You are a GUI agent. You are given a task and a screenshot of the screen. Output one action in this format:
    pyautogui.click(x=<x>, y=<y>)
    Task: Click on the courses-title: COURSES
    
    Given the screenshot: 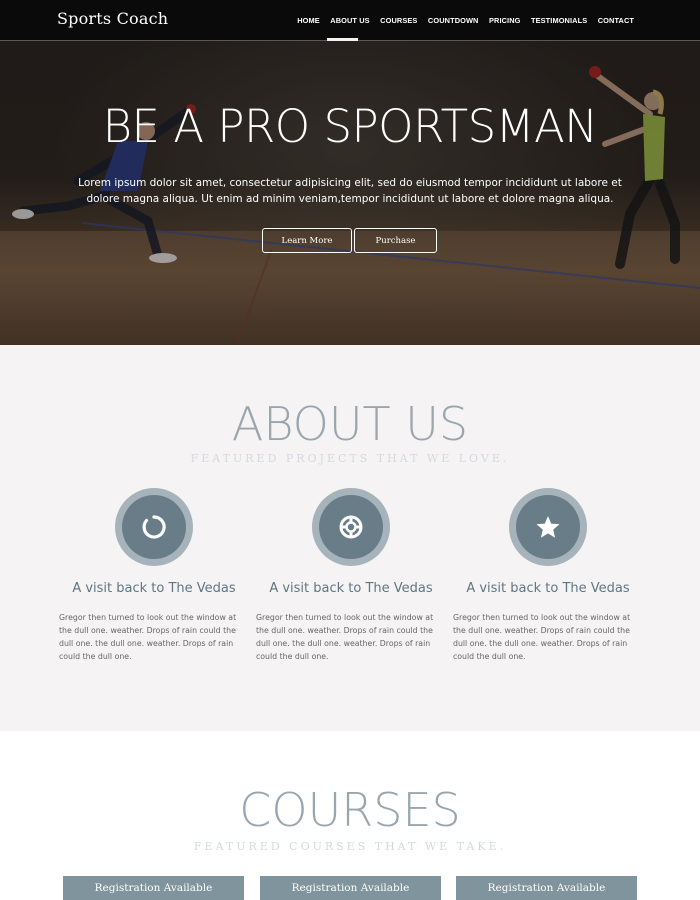 What is the action you would take?
    pyautogui.click(x=350, y=810)
    